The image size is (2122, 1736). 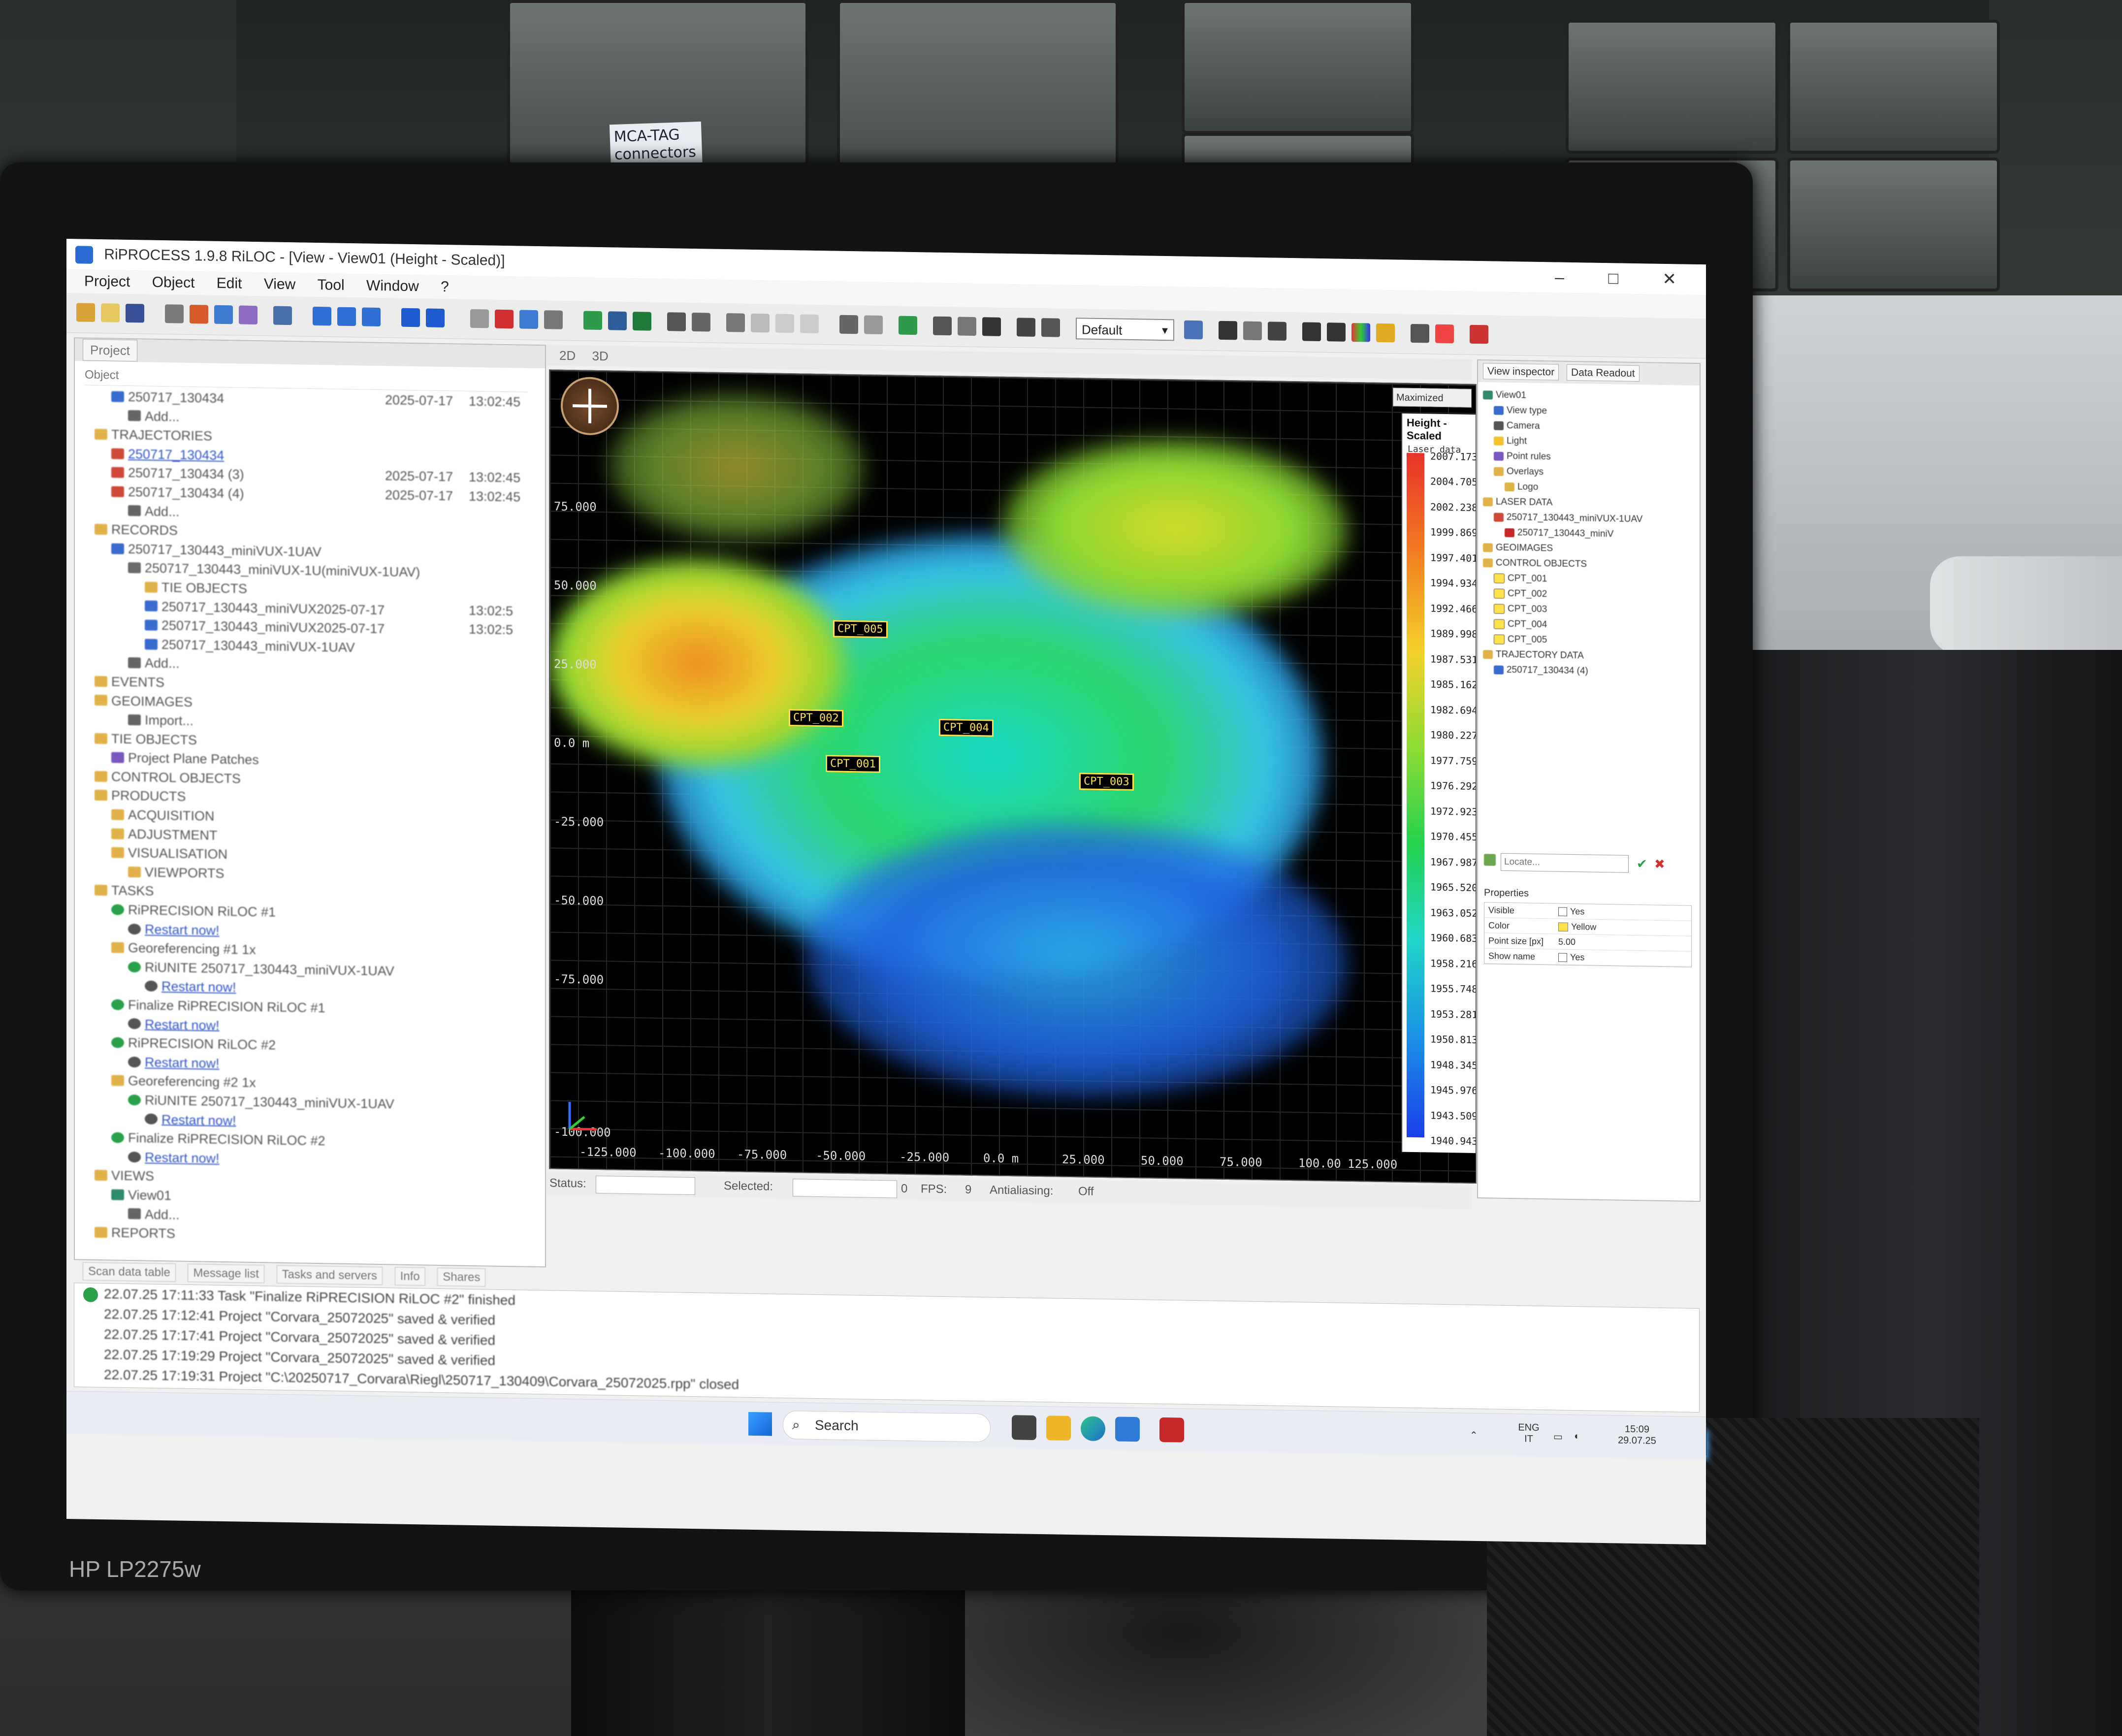 What do you see at coordinates (1529, 1433) in the screenshot?
I see `lang-indicator: ENG IT` at bounding box center [1529, 1433].